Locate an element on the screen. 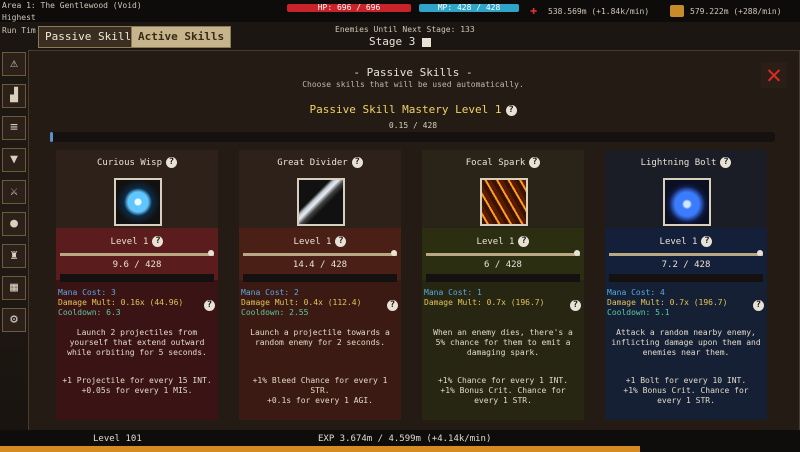  highest-stat: Highest is located at coordinates (19, 17).